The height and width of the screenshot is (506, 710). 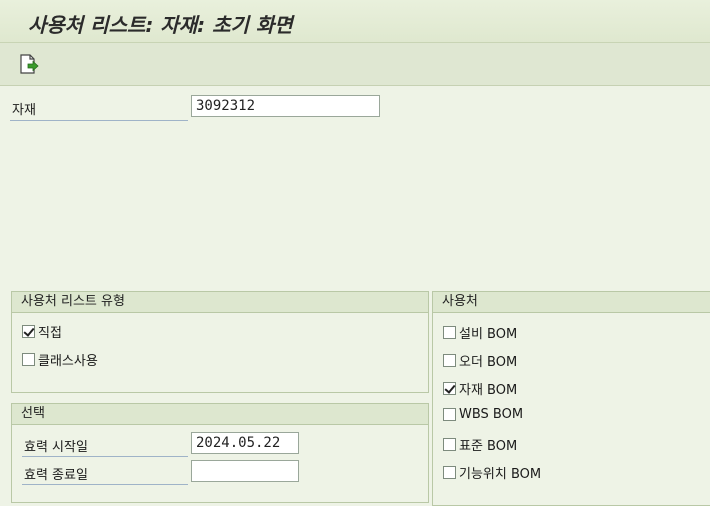 I want to click on usage-direct-checkbox, so click(x=28, y=331).